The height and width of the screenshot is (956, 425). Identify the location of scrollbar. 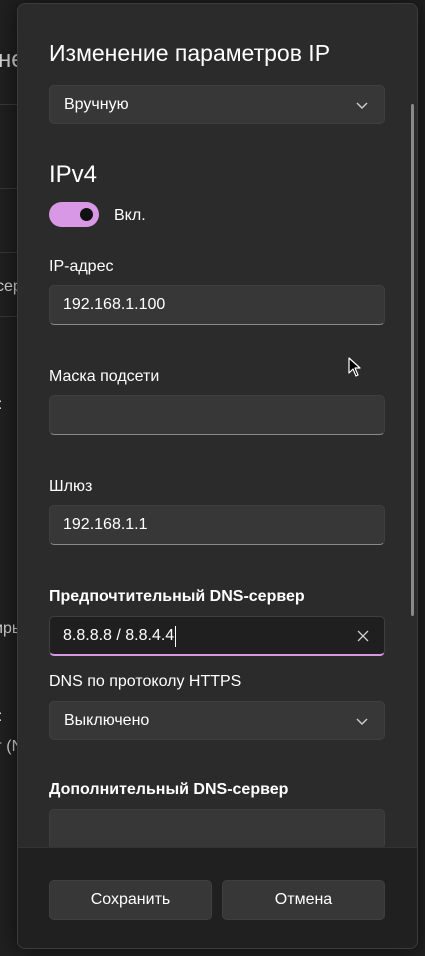
(412, 360).